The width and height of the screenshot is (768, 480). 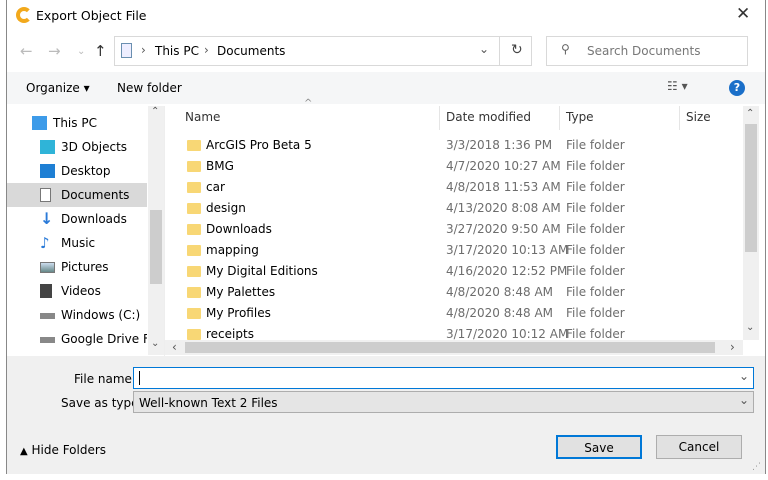 I want to click on save-type-select: Well-known Text 2 Files ⌄, so click(x=443, y=402).